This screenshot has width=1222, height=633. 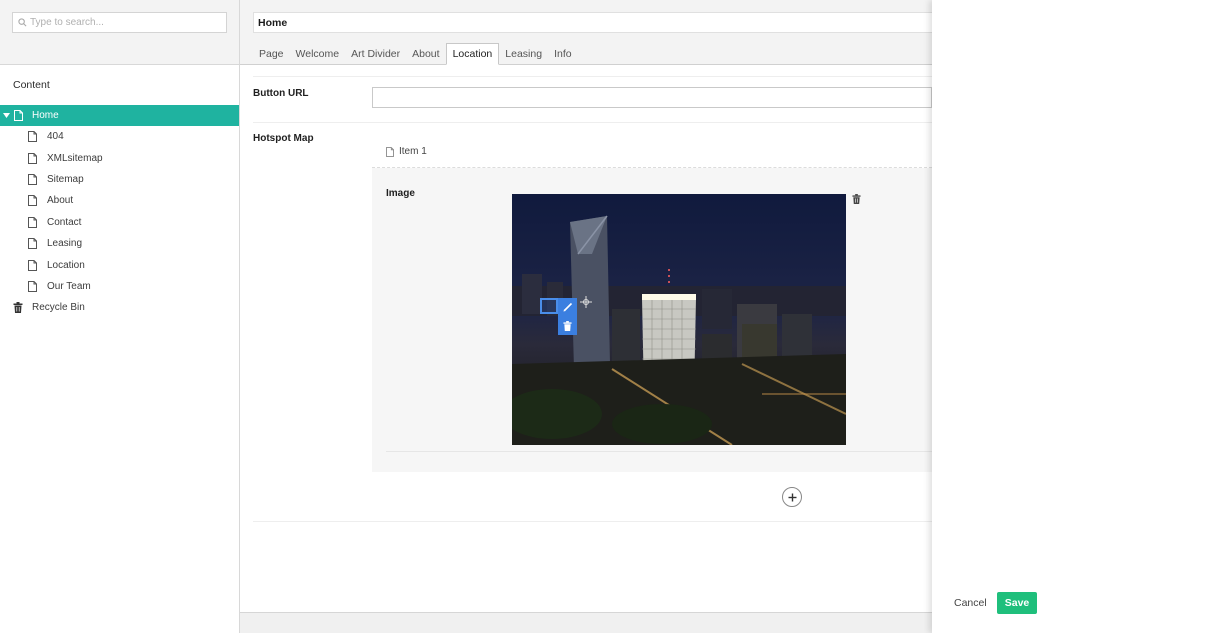 What do you see at coordinates (64, 222) in the screenshot?
I see `tree-item-label: Contact` at bounding box center [64, 222].